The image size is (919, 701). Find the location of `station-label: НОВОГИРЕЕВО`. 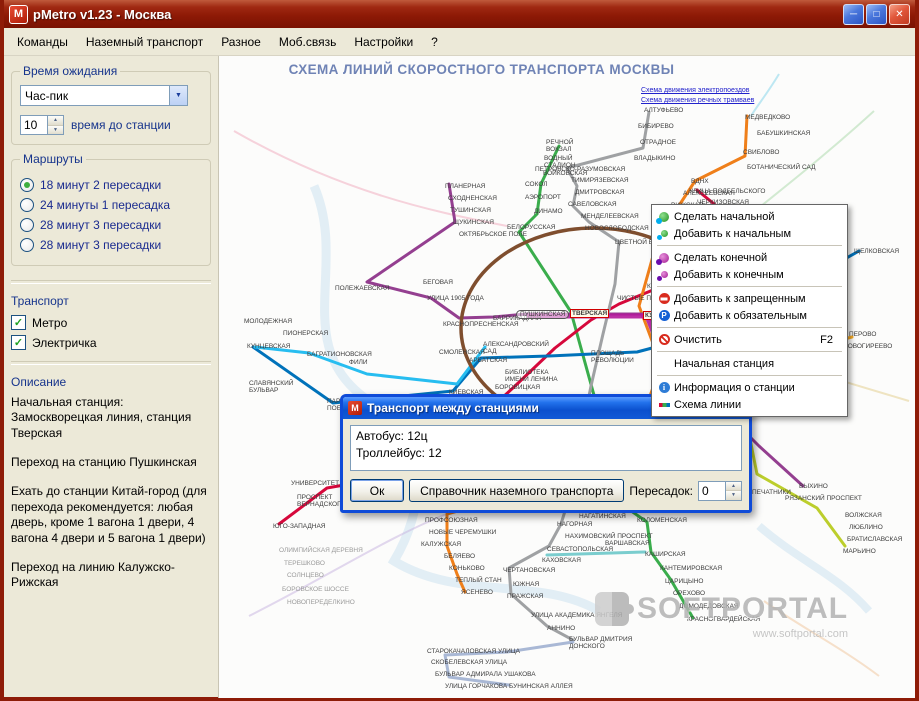

station-label: НОВОГИРЕЕВО is located at coordinates (867, 346).